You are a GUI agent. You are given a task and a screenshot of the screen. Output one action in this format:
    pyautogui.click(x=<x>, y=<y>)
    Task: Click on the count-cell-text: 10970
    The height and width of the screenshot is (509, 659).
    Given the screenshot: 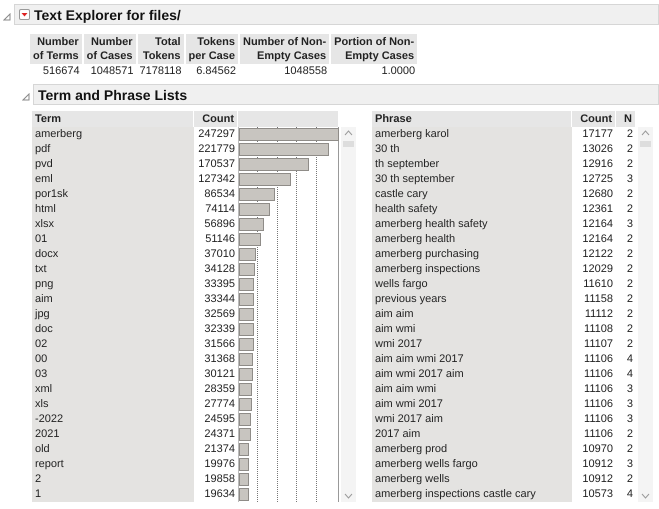 What is the action you would take?
    pyautogui.click(x=597, y=449)
    